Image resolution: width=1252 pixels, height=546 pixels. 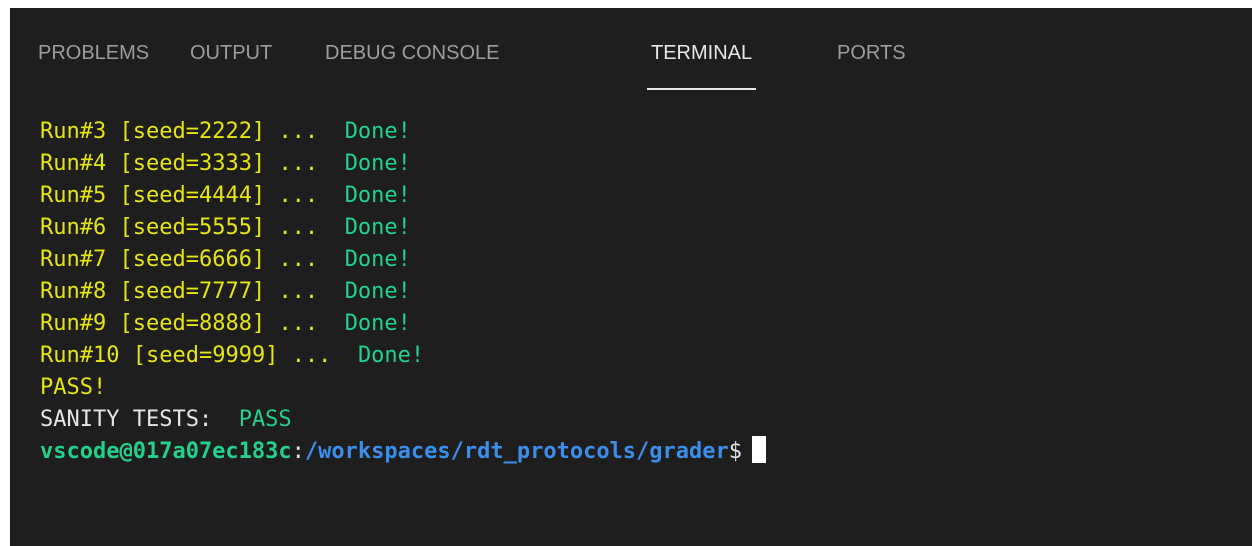 I want to click on run-seed: [seed=6666], so click(x=192, y=259).